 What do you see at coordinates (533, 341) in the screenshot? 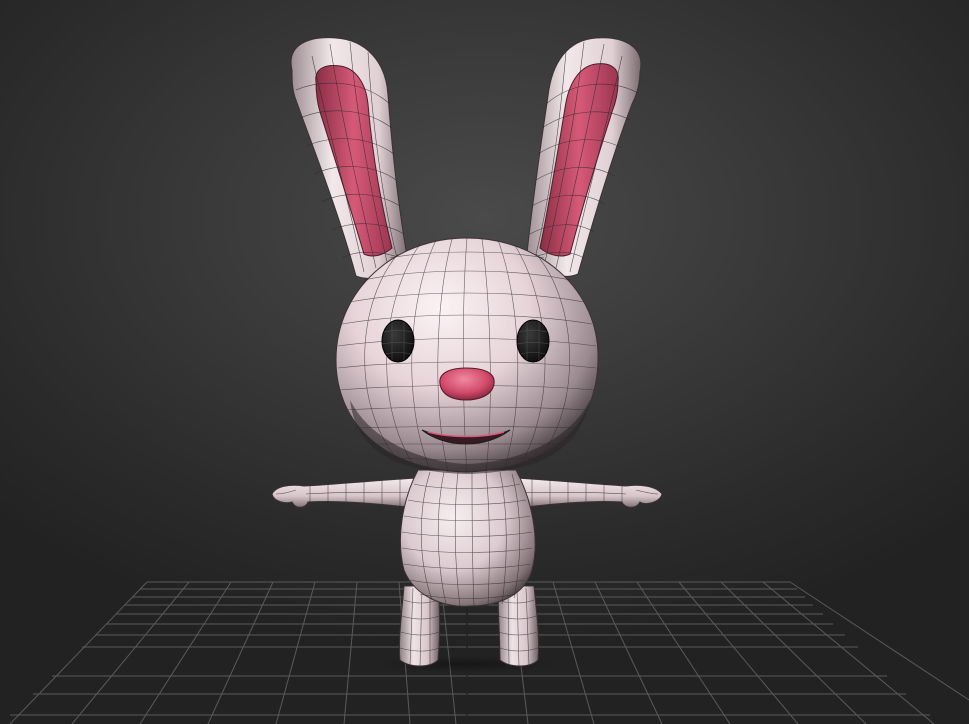
I see `right-eye` at bounding box center [533, 341].